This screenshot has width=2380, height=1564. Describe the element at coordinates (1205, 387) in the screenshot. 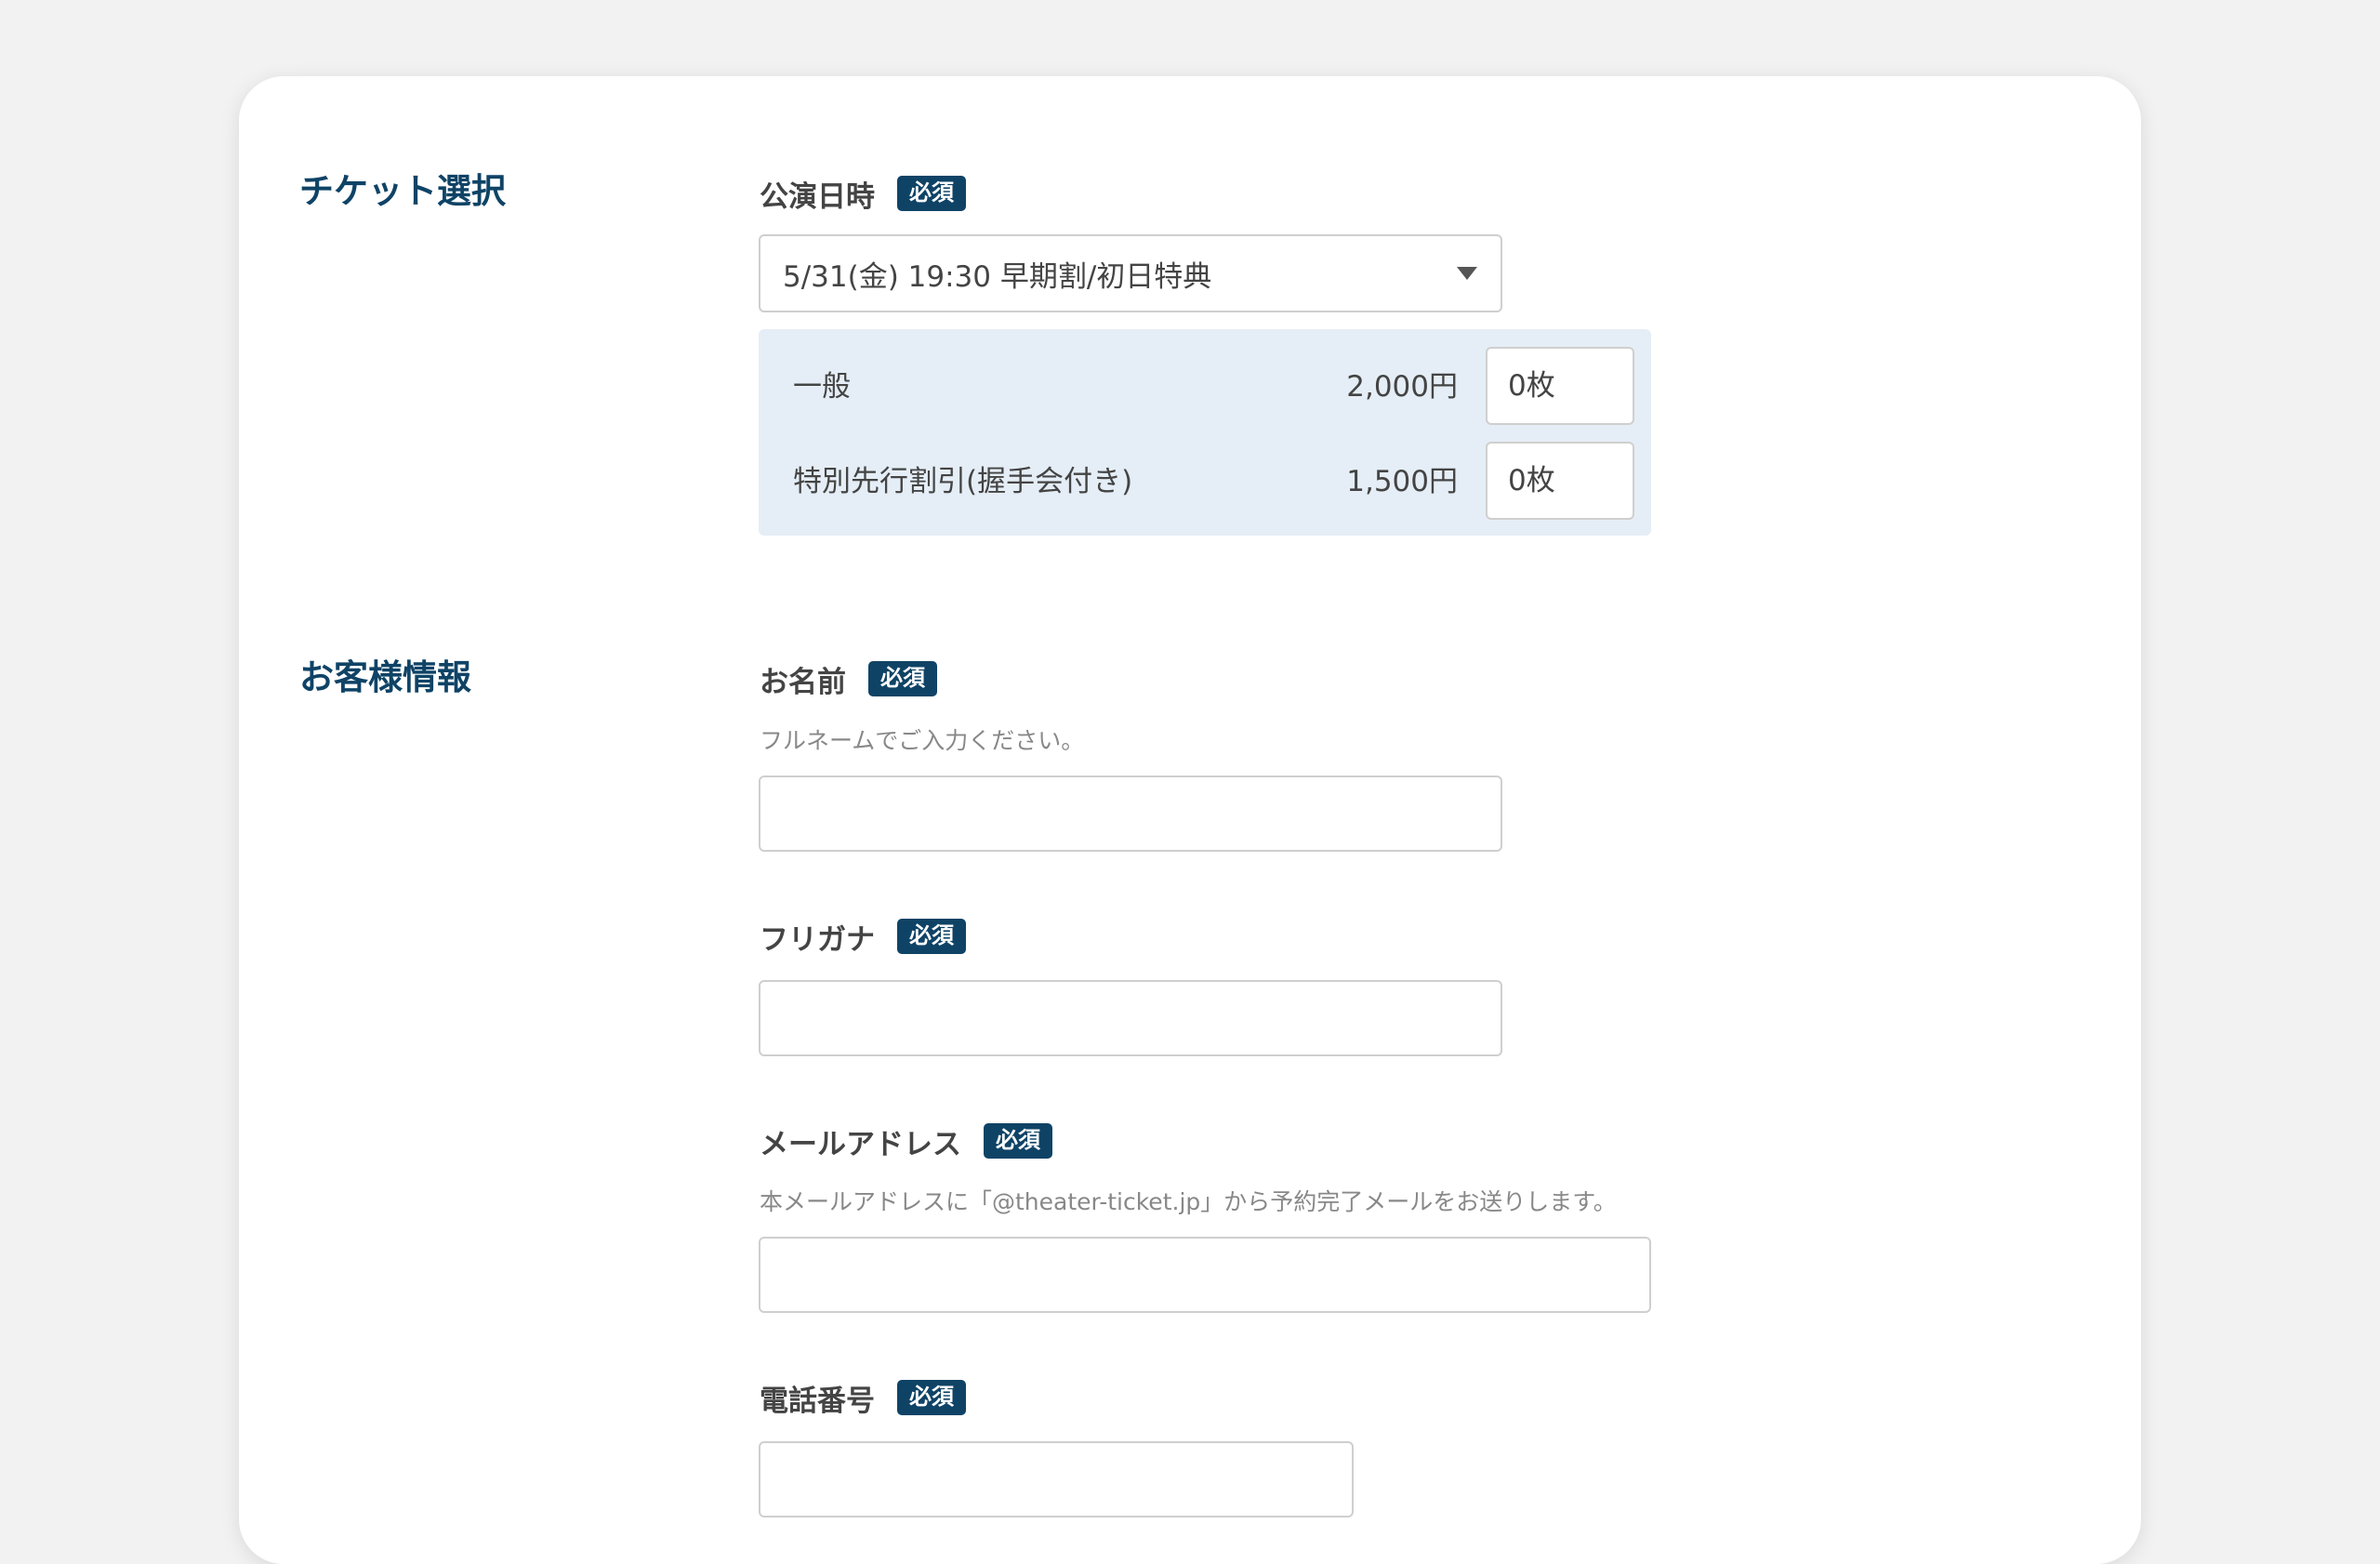

I see `ticket-row-general: 一般 2,000円 0枚` at that location.